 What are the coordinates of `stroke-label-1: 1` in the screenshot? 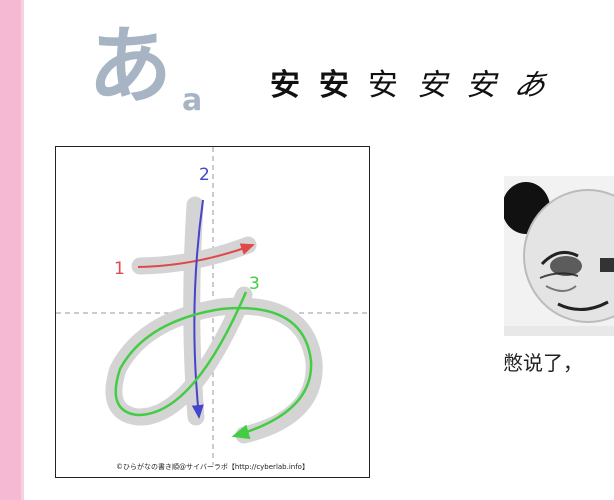 It's located at (119, 269).